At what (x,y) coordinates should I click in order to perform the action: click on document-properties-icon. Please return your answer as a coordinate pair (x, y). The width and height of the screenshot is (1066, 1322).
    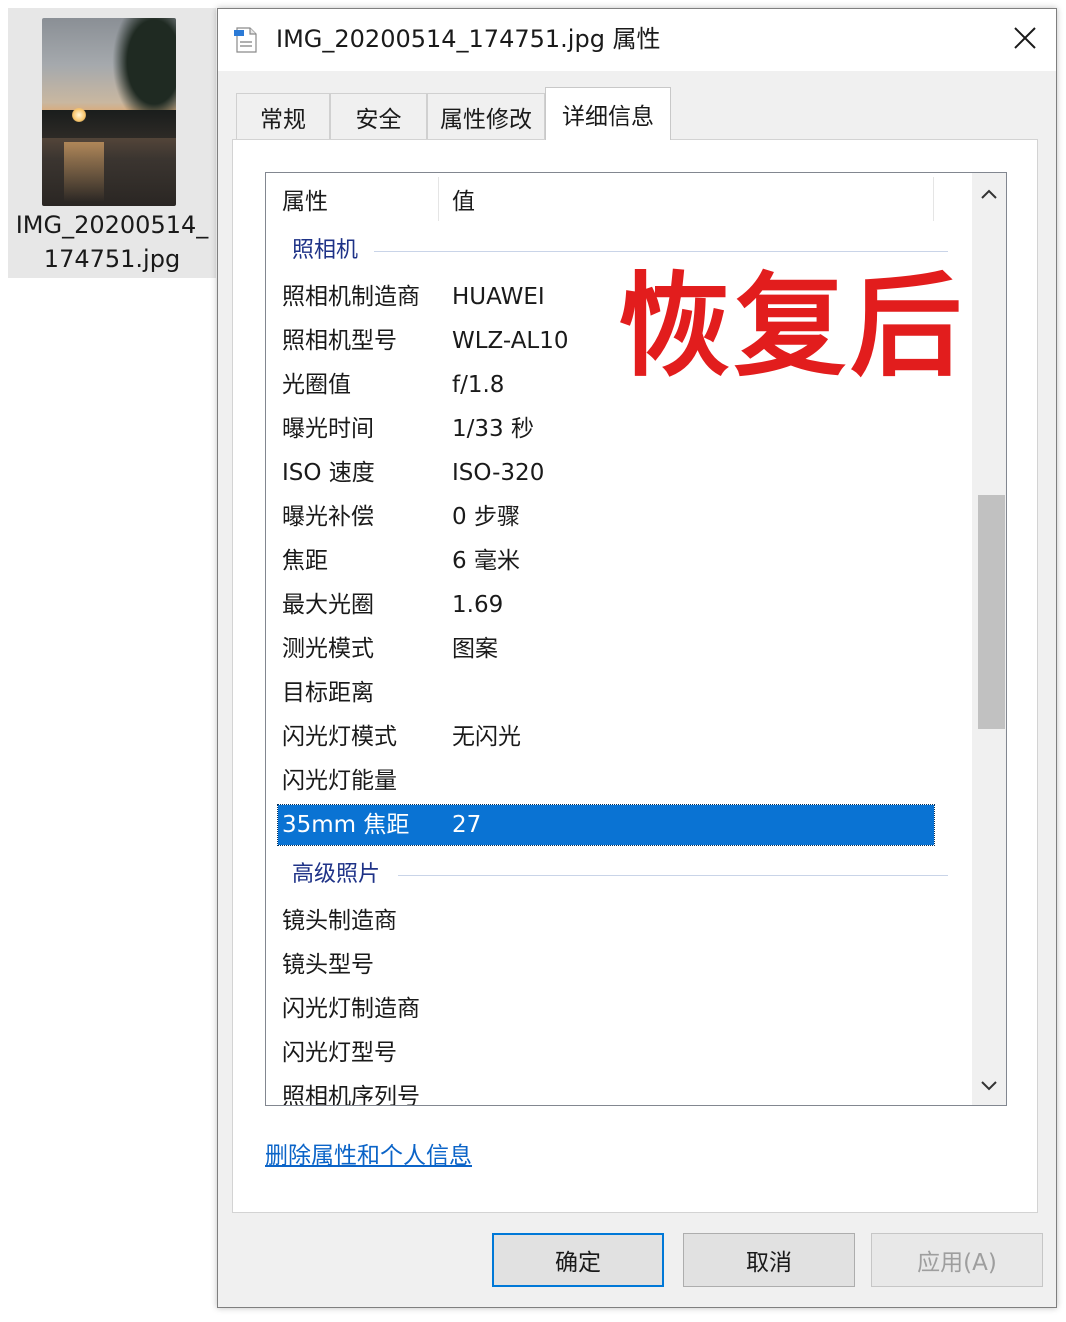
    Looking at the image, I should click on (247, 40).